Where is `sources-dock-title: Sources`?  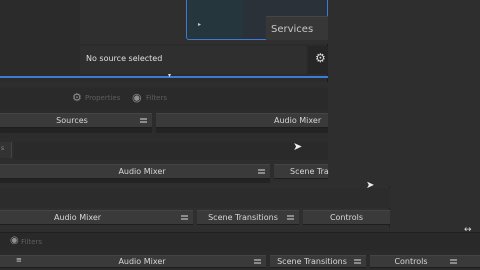 sources-dock-title: Sources is located at coordinates (76, 120).